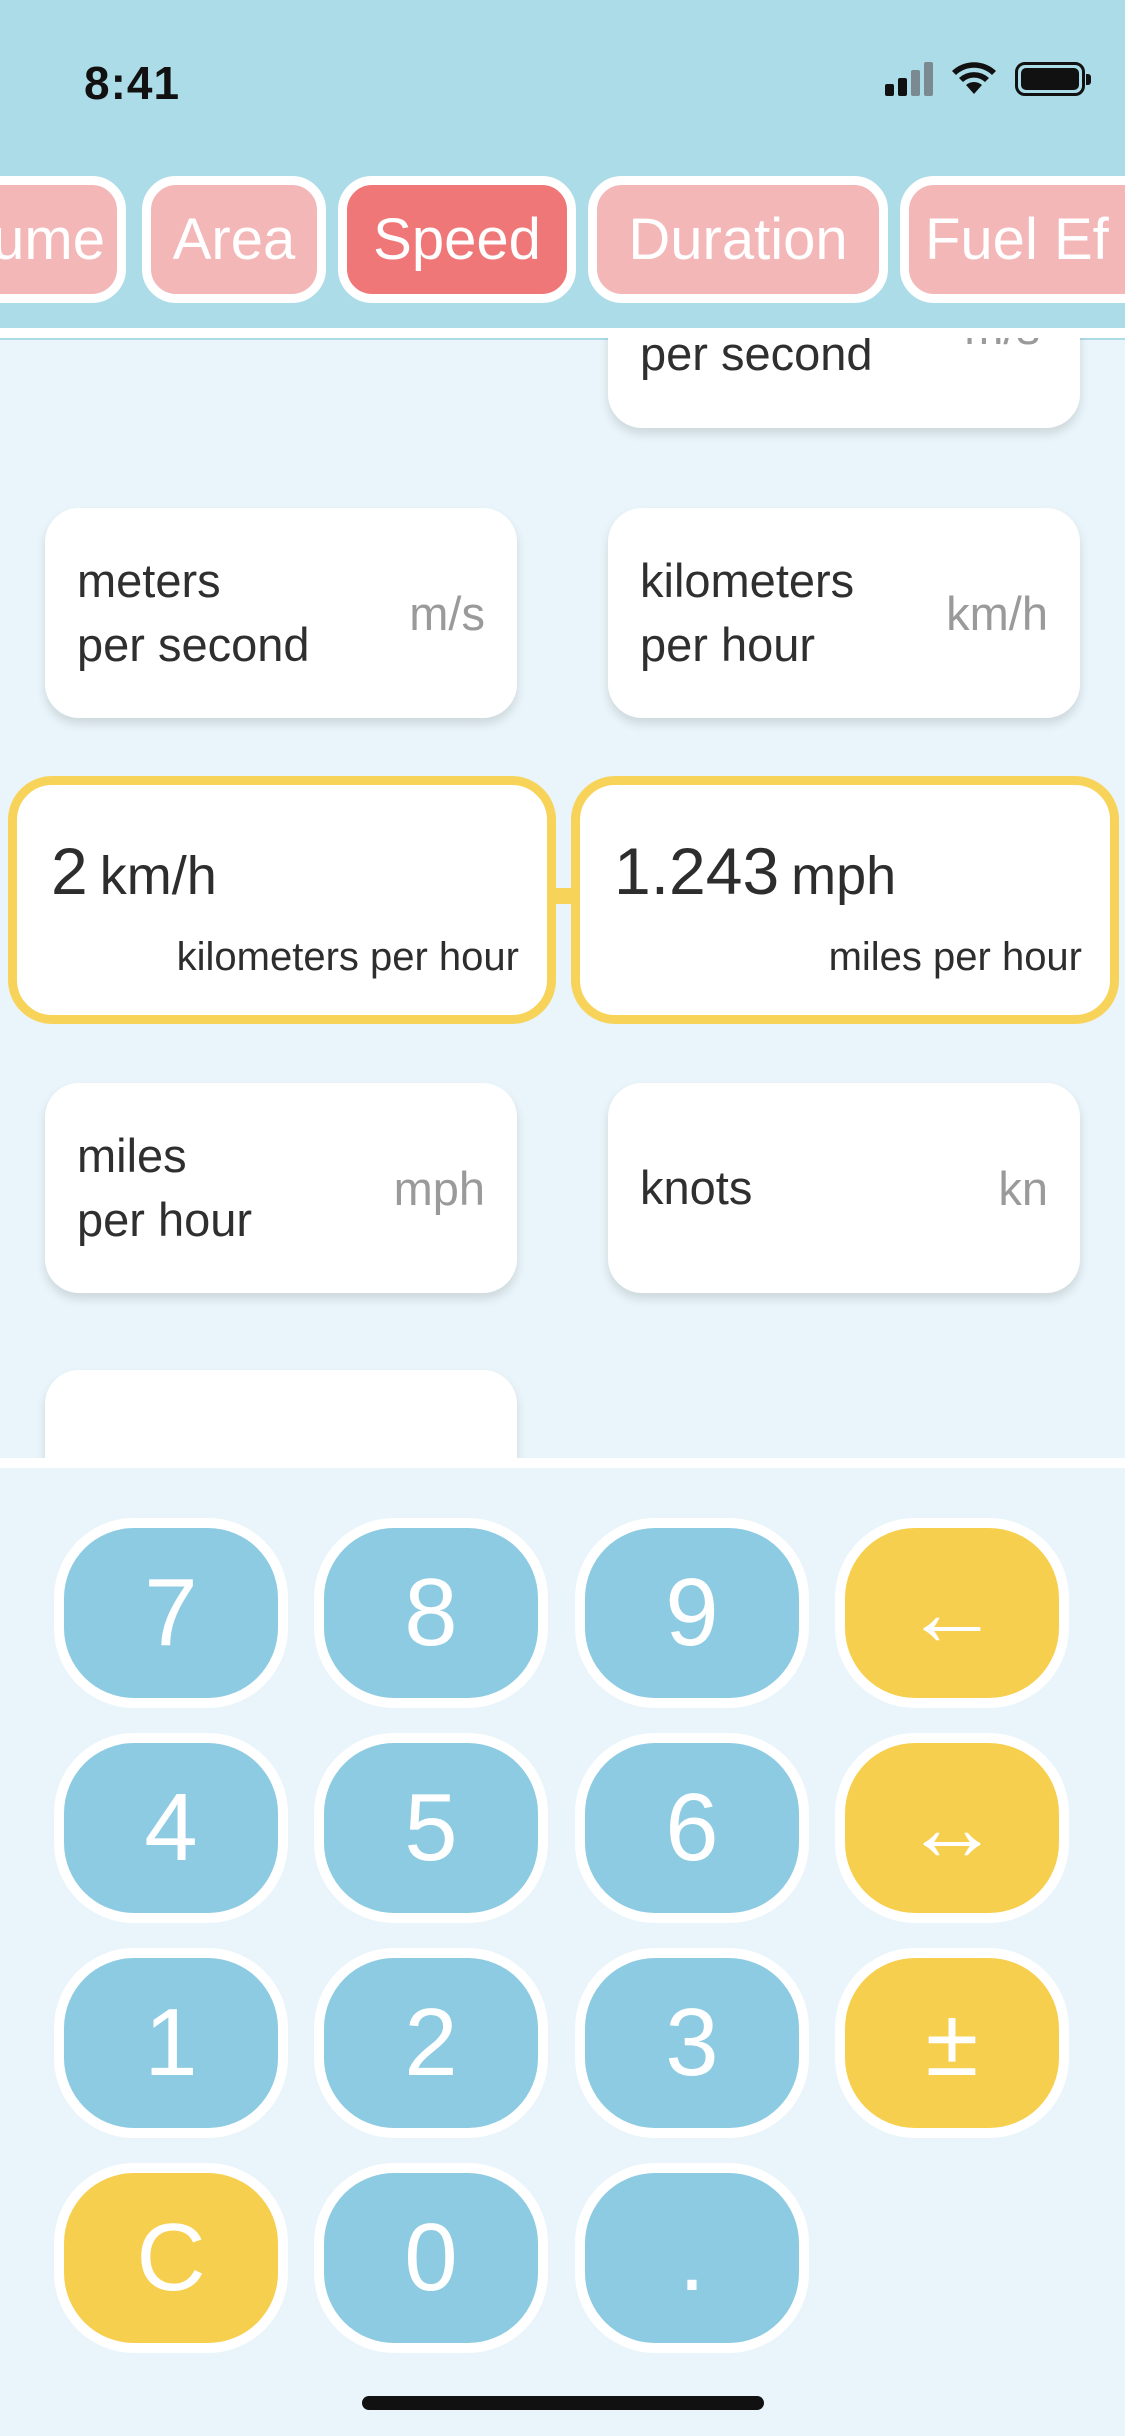 Image resolution: width=1125 pixels, height=2436 pixels. Describe the element at coordinates (165, 1187) in the screenshot. I see `unit-name: miles per hour` at that location.